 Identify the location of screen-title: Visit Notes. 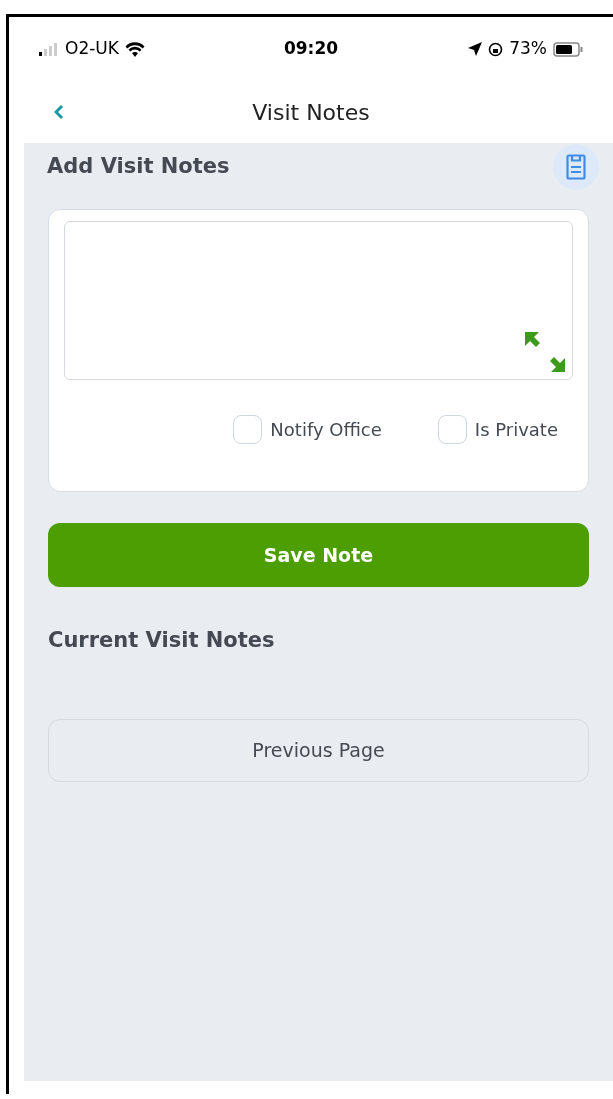
(311, 112).